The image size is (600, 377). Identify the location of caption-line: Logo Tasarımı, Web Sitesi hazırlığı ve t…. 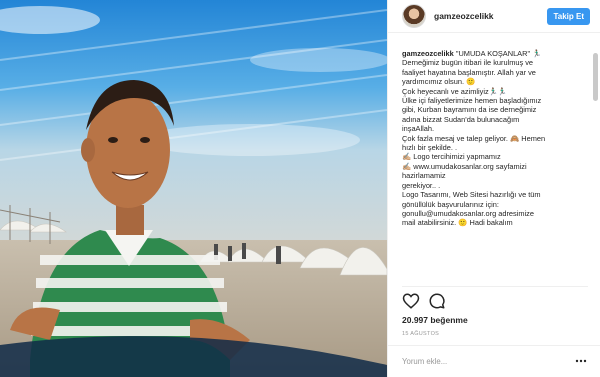
(471, 195).